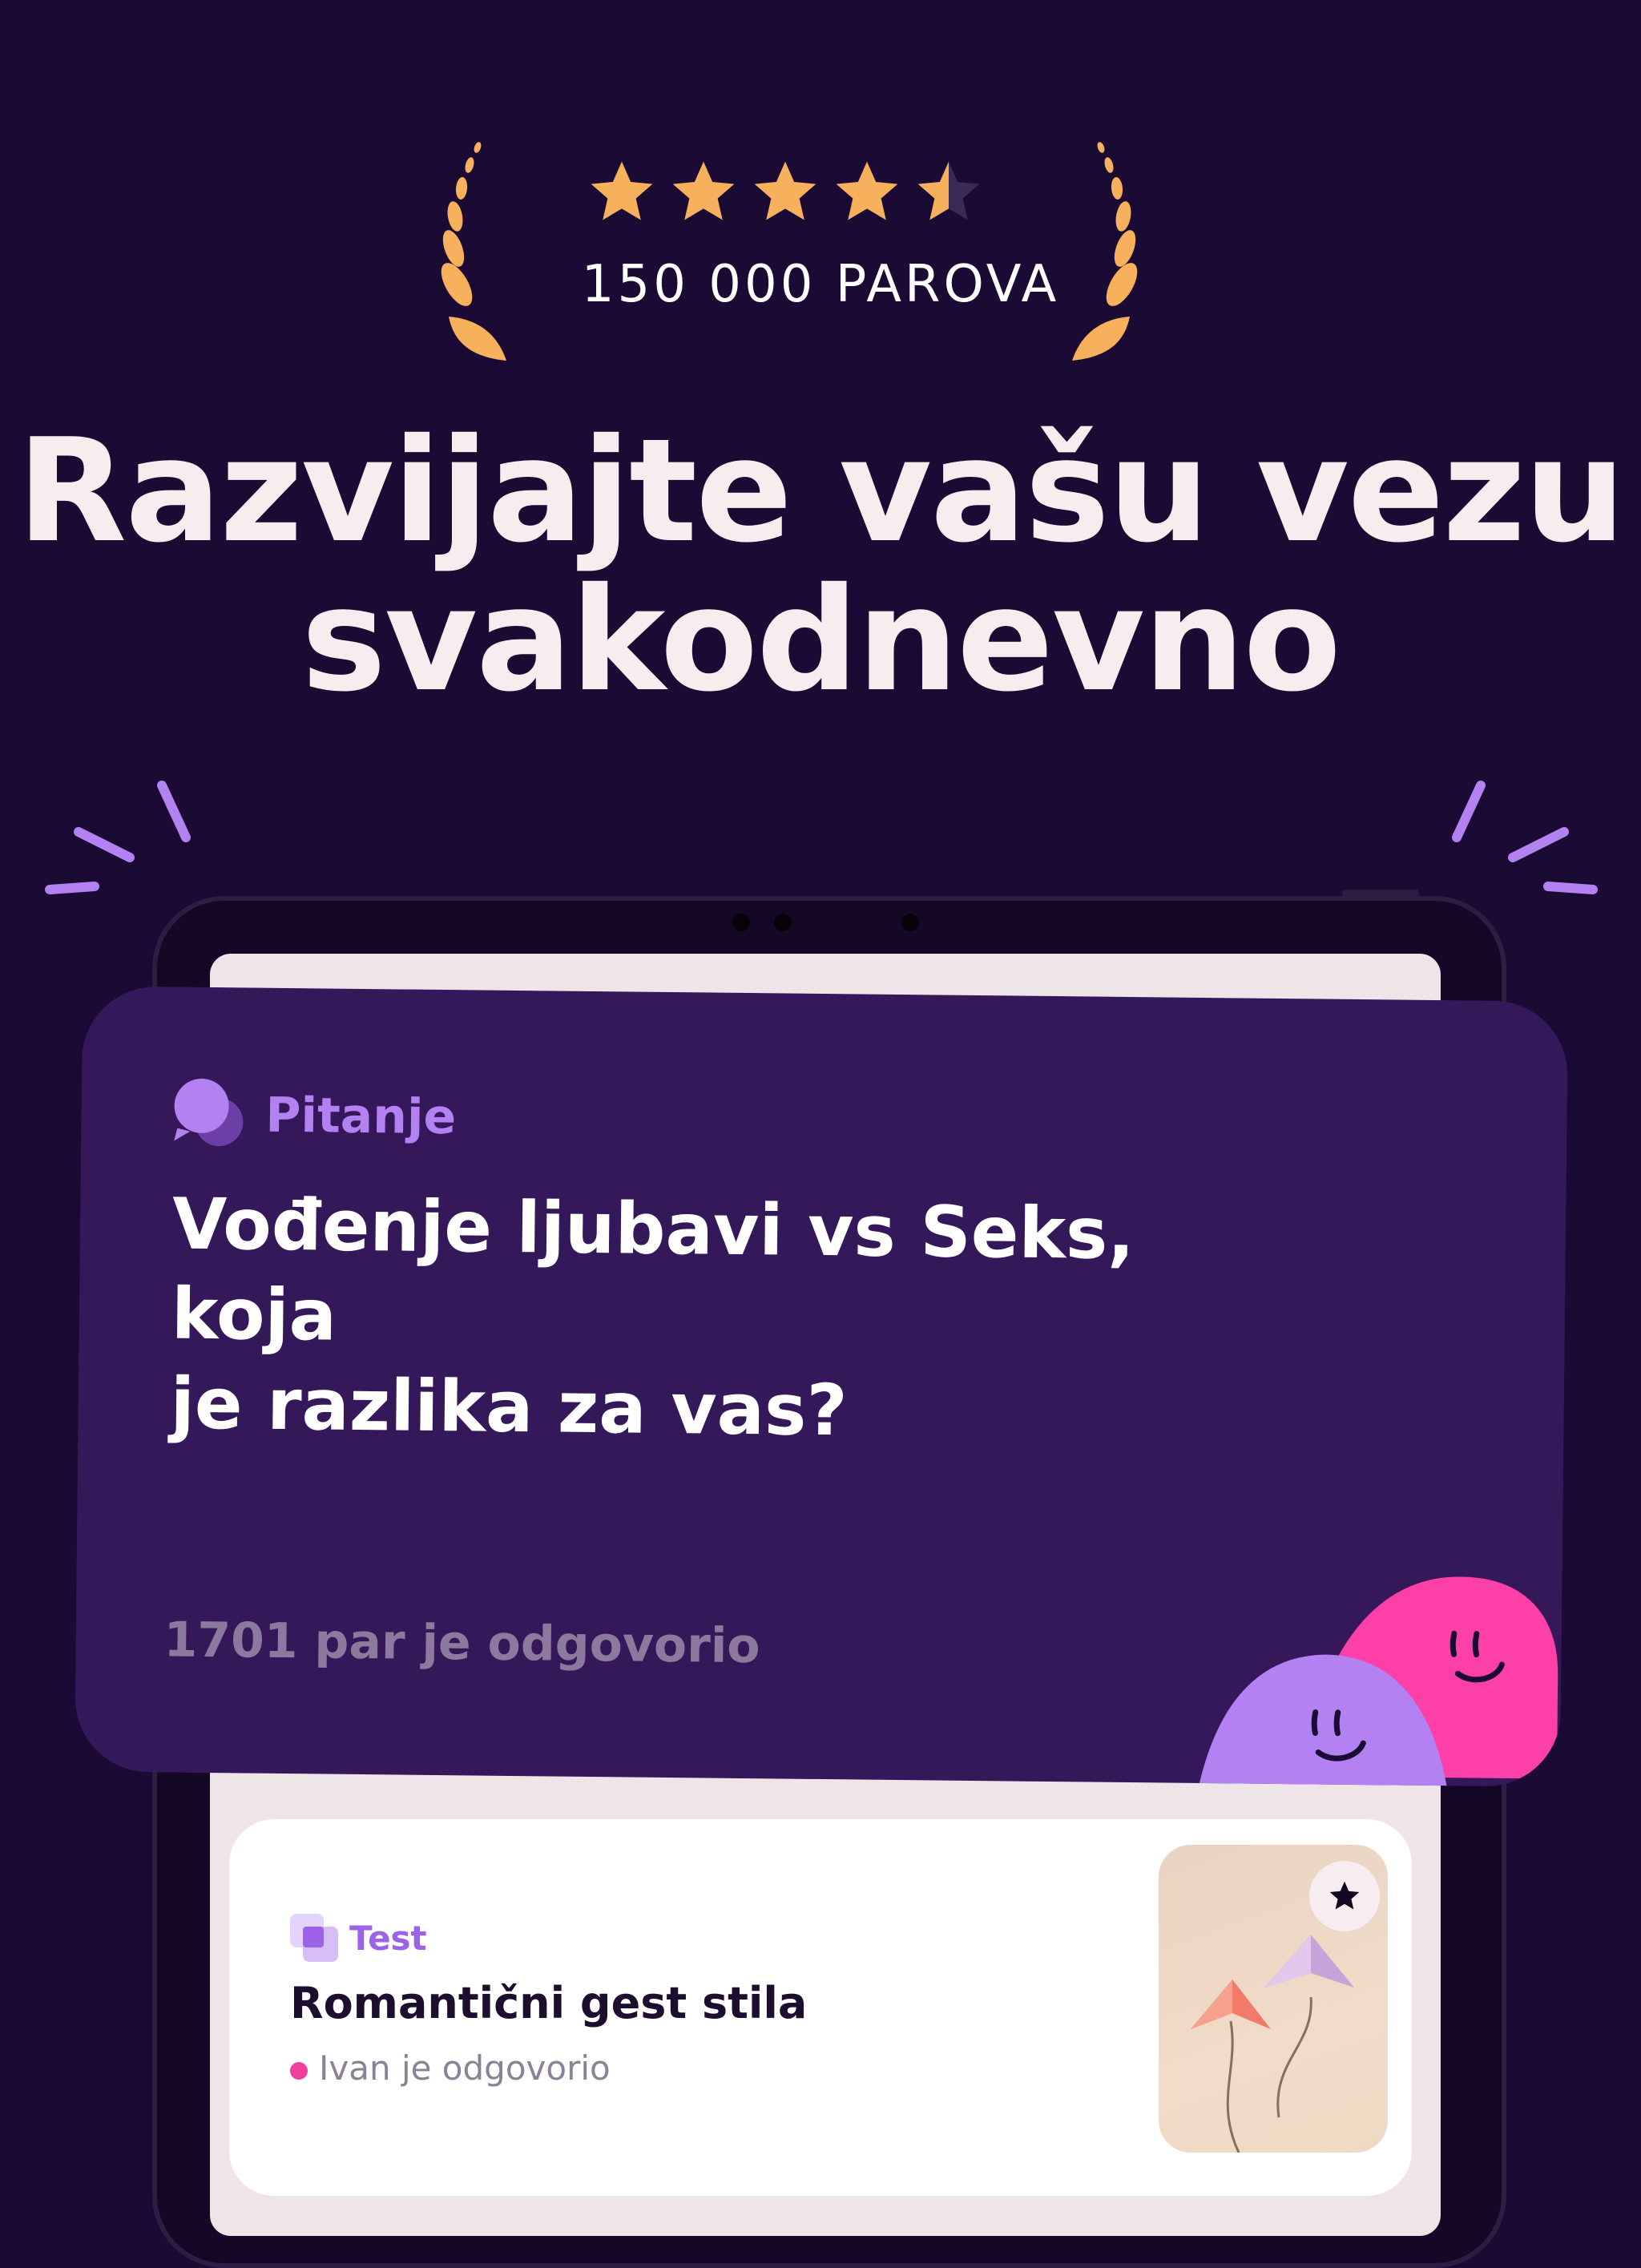 The height and width of the screenshot is (2268, 1641). I want to click on question-type-label: Pitanje, so click(361, 1116).